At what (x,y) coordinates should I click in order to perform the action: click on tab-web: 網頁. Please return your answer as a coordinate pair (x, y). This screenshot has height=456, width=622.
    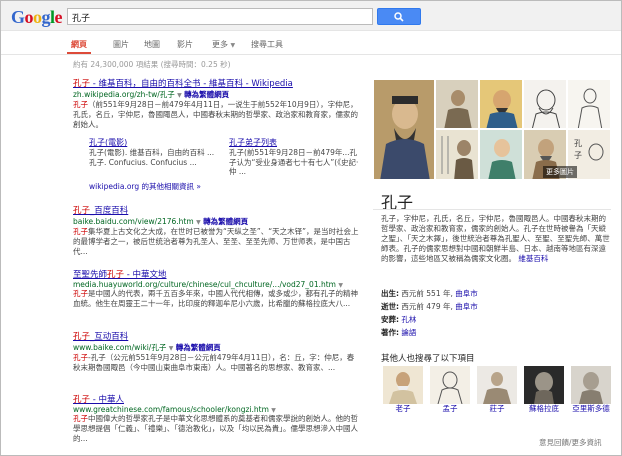
    Looking at the image, I should click on (79, 44).